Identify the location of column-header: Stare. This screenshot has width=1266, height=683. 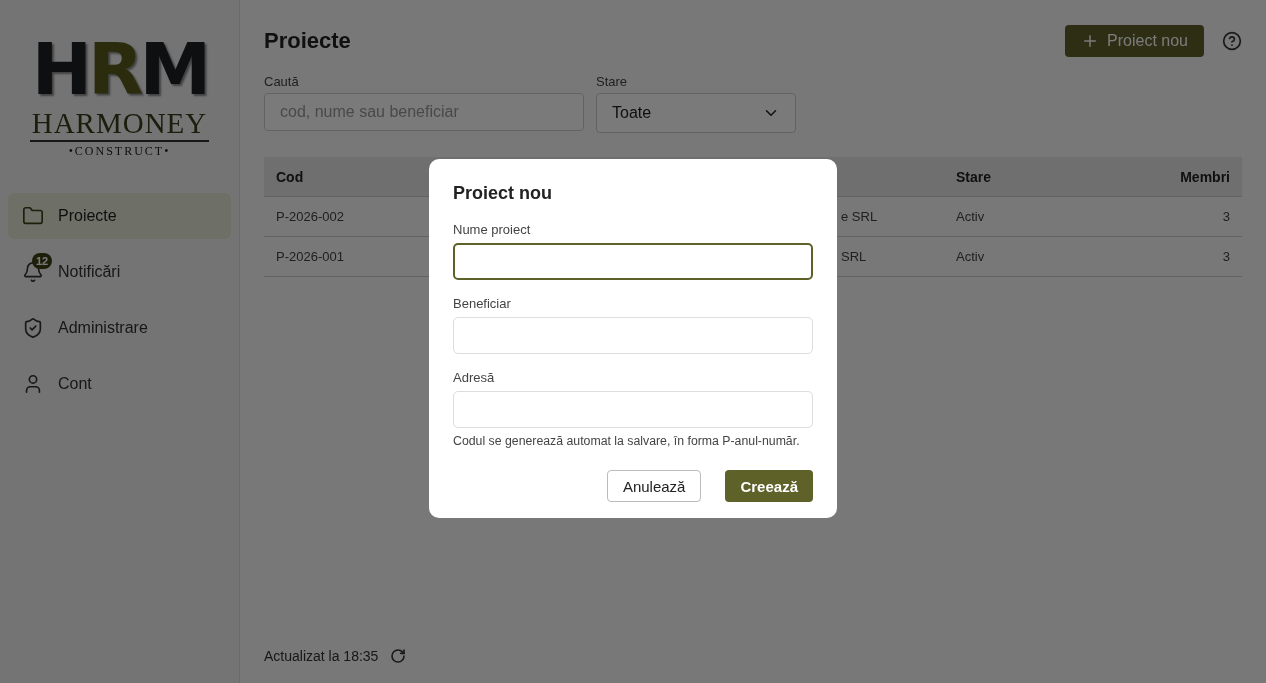
(974, 177).